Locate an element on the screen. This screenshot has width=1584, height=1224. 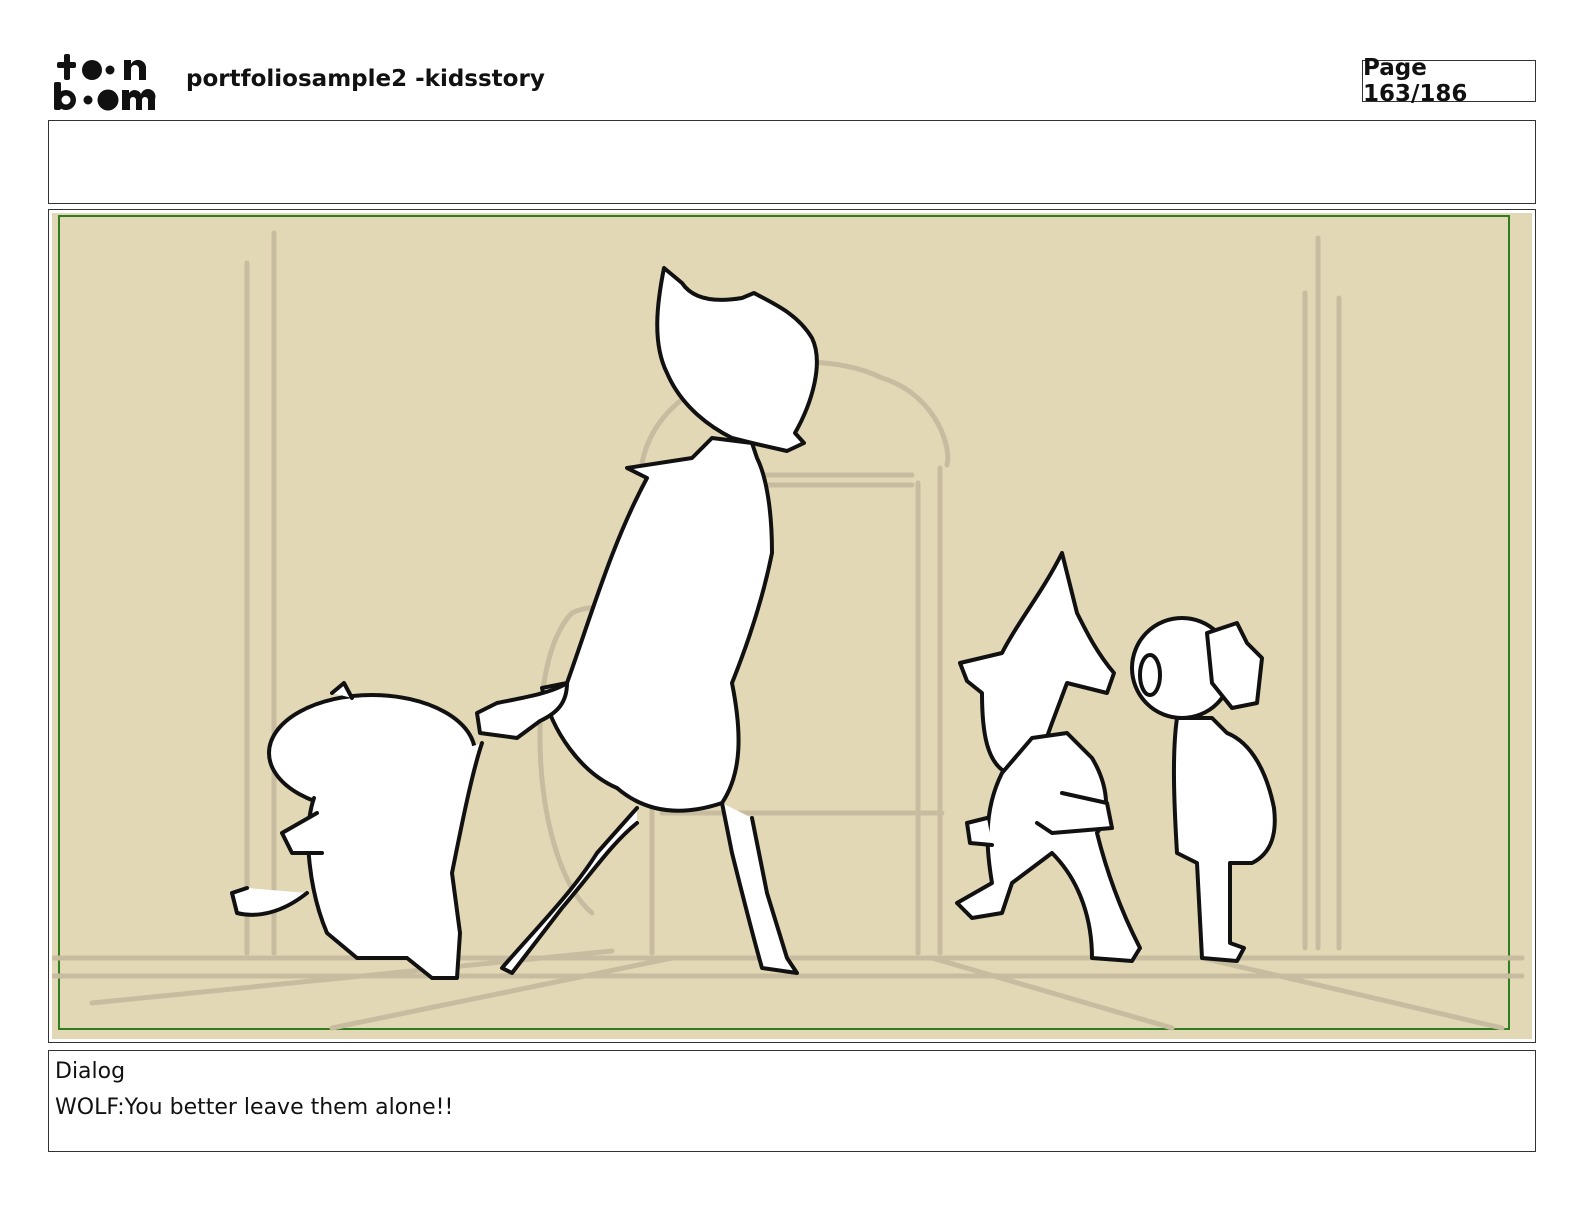
document-title: portfoliosample2 -kidsstory is located at coordinates (365, 79).